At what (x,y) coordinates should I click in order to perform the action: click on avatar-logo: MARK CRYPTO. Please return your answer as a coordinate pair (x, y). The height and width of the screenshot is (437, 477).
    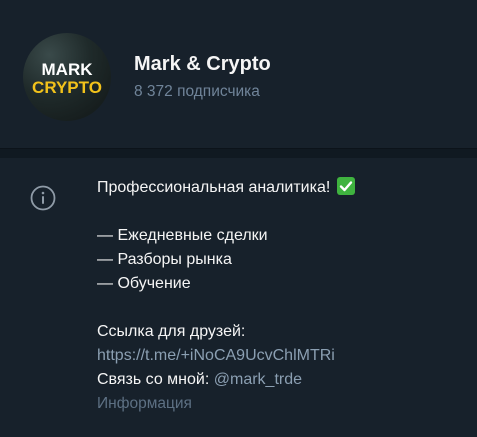
    Looking at the image, I should click on (67, 78).